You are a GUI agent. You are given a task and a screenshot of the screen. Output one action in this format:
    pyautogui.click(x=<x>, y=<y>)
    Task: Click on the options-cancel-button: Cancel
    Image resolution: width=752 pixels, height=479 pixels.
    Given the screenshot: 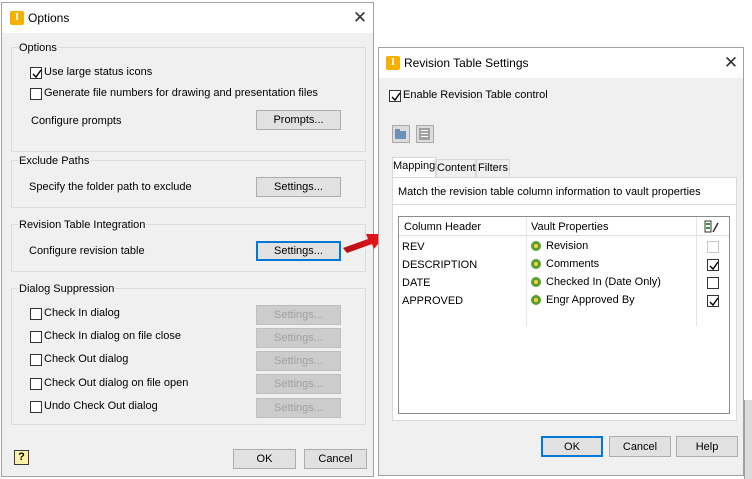 What is the action you would take?
    pyautogui.click(x=335, y=459)
    